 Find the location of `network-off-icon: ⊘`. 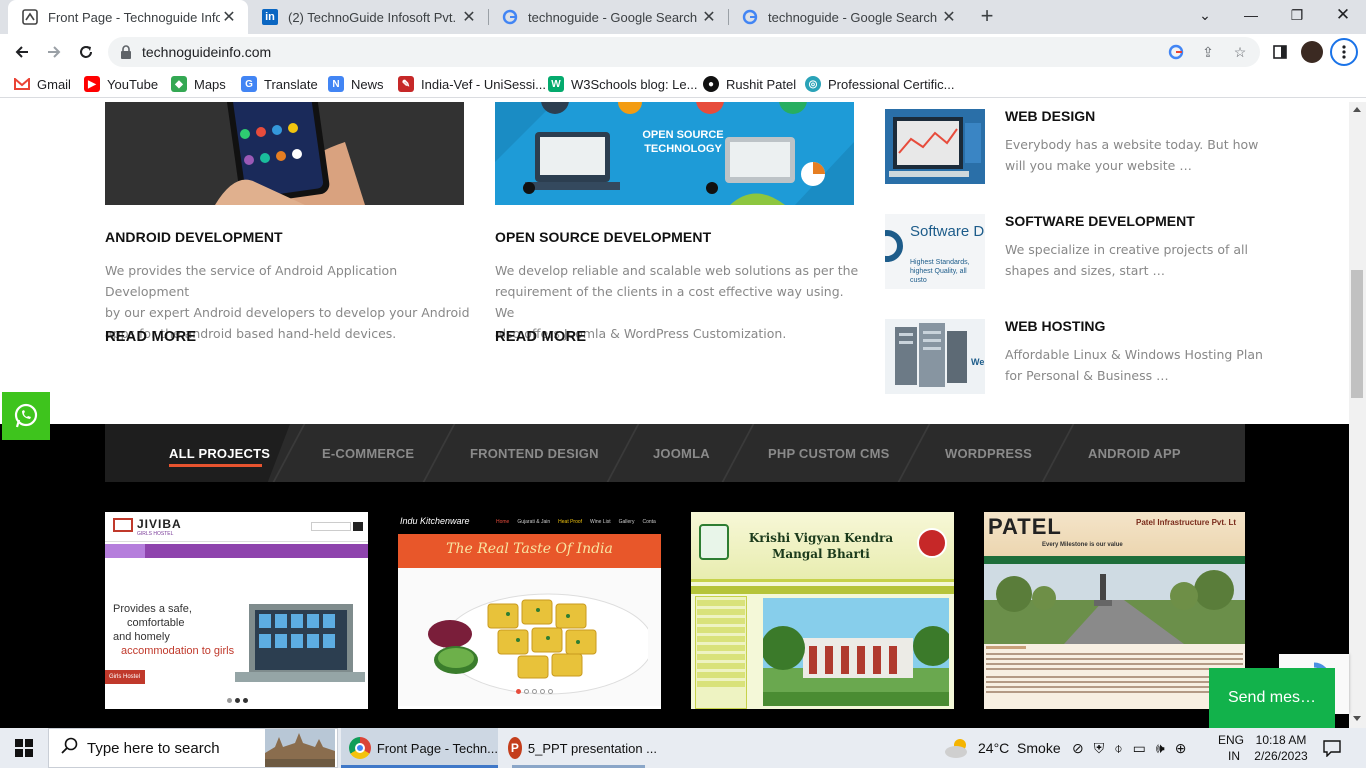

network-off-icon: ⊘ is located at coordinates (1078, 748).